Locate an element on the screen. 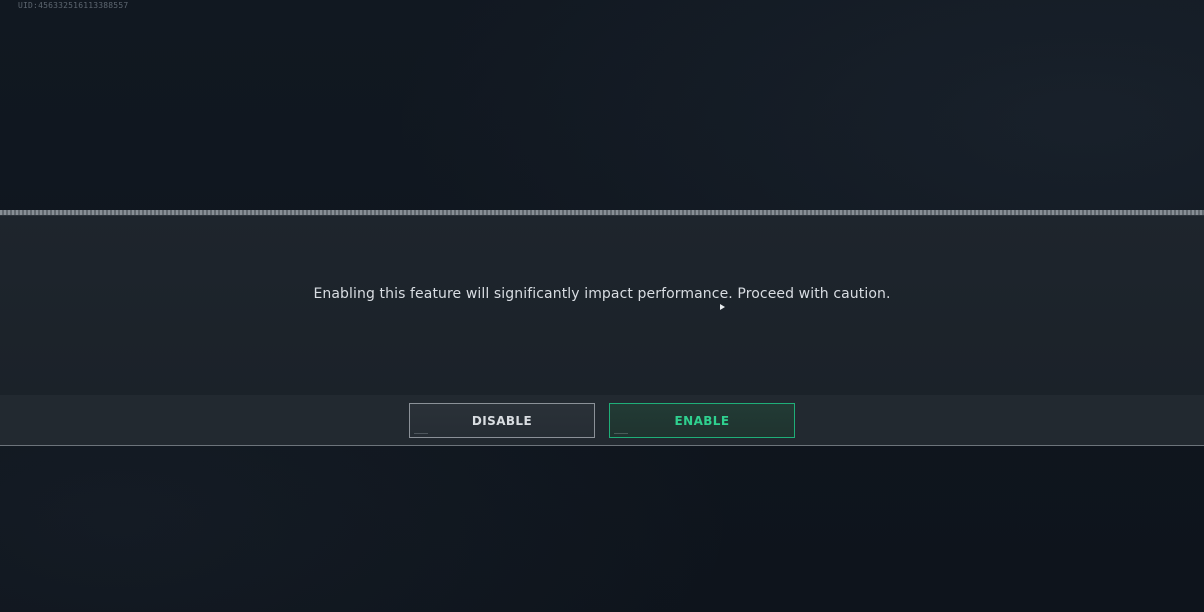 The image size is (1204, 612). mouse-pointer-icon is located at coordinates (722, 307).